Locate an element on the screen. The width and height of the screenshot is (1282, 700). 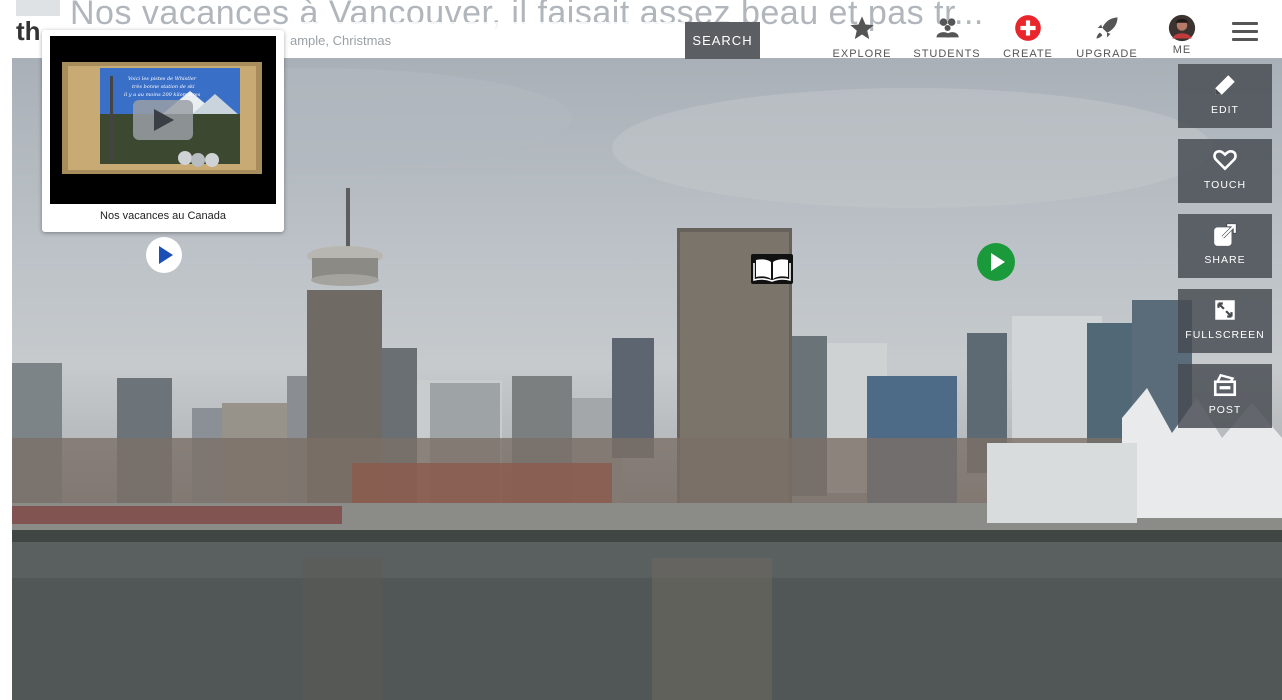
touch-button: TOUCH is located at coordinates (1225, 171).